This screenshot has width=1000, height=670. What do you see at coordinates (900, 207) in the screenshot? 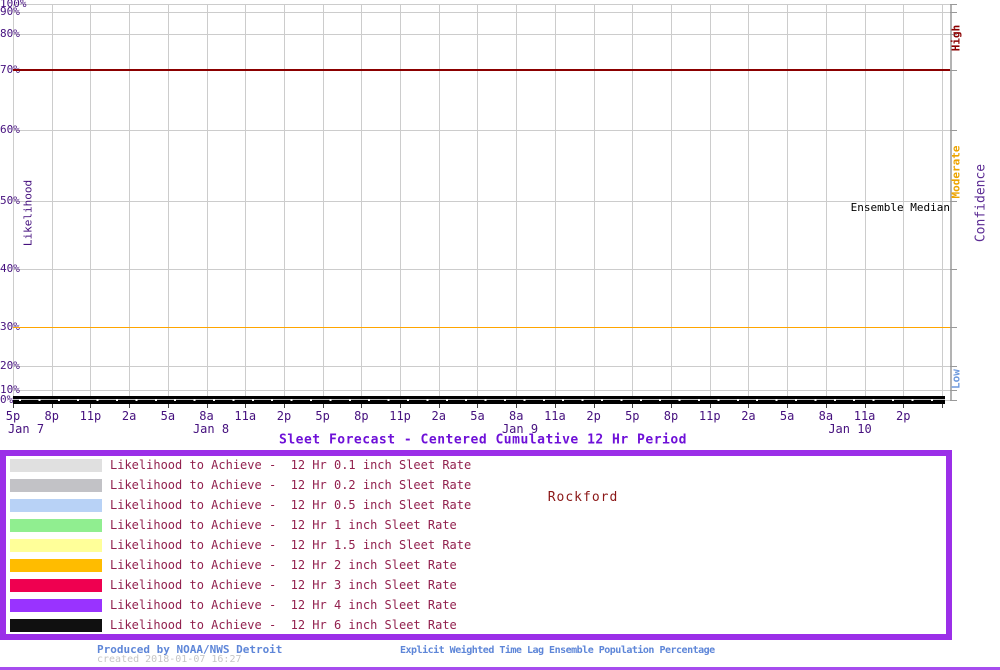
I see `ensemble-median-annotation: Ensemble Median` at bounding box center [900, 207].